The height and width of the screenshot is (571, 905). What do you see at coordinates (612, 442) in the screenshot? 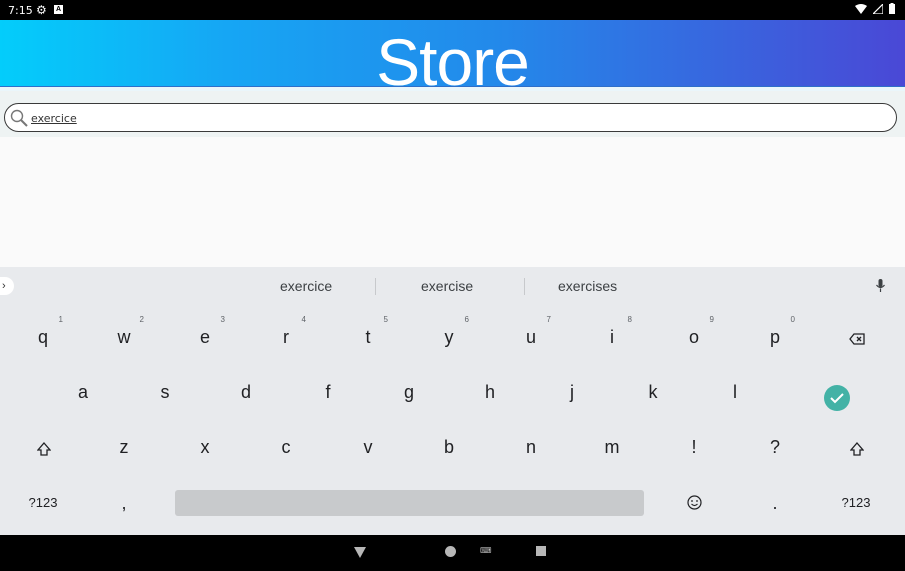
I see `key-m: m` at bounding box center [612, 442].